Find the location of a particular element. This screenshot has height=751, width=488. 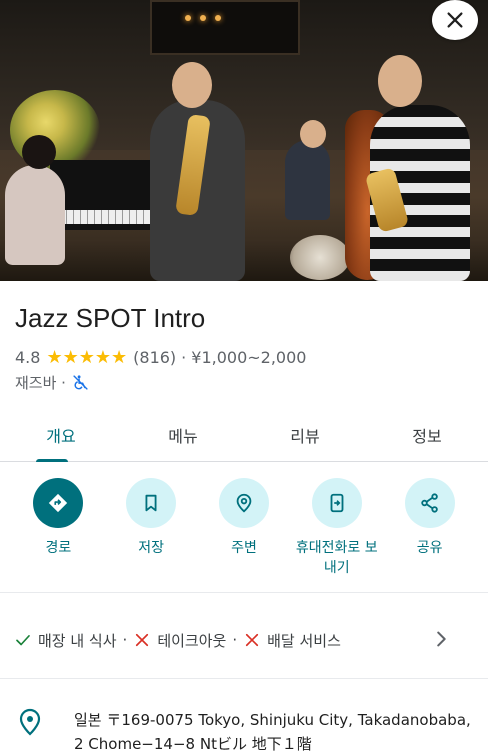

action-bar: 경로 저장 주변 휴대전화로 보내기 공유 is located at coordinates (244, 528).